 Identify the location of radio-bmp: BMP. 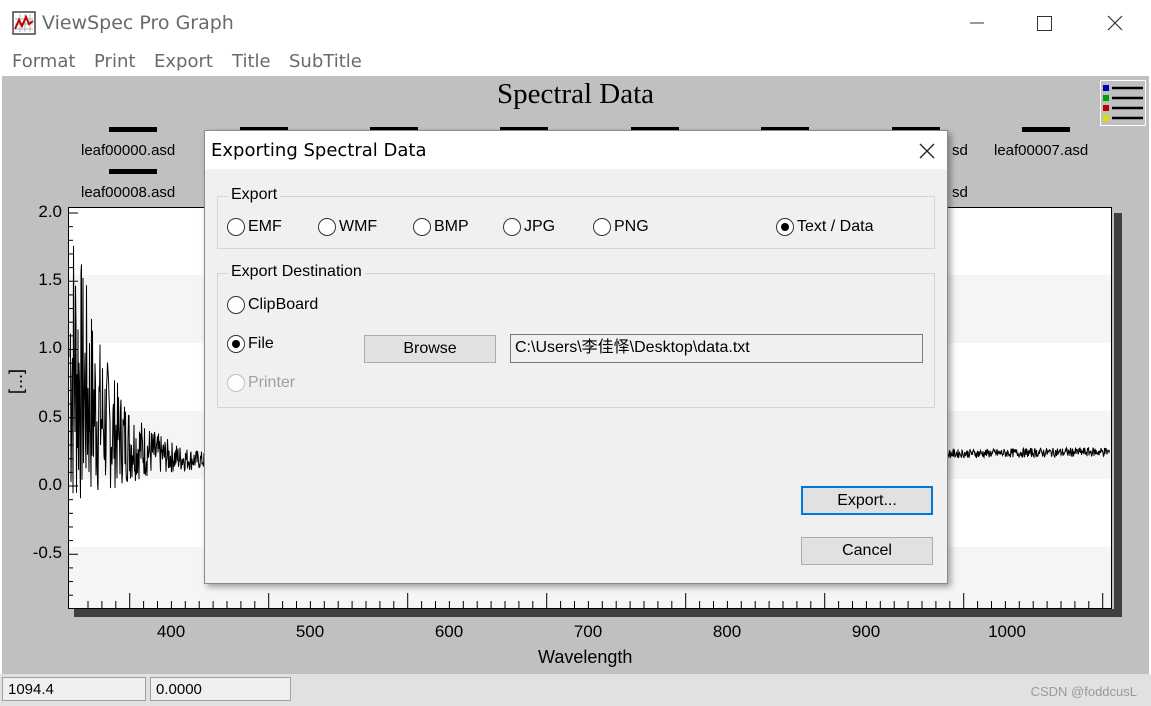
(441, 227).